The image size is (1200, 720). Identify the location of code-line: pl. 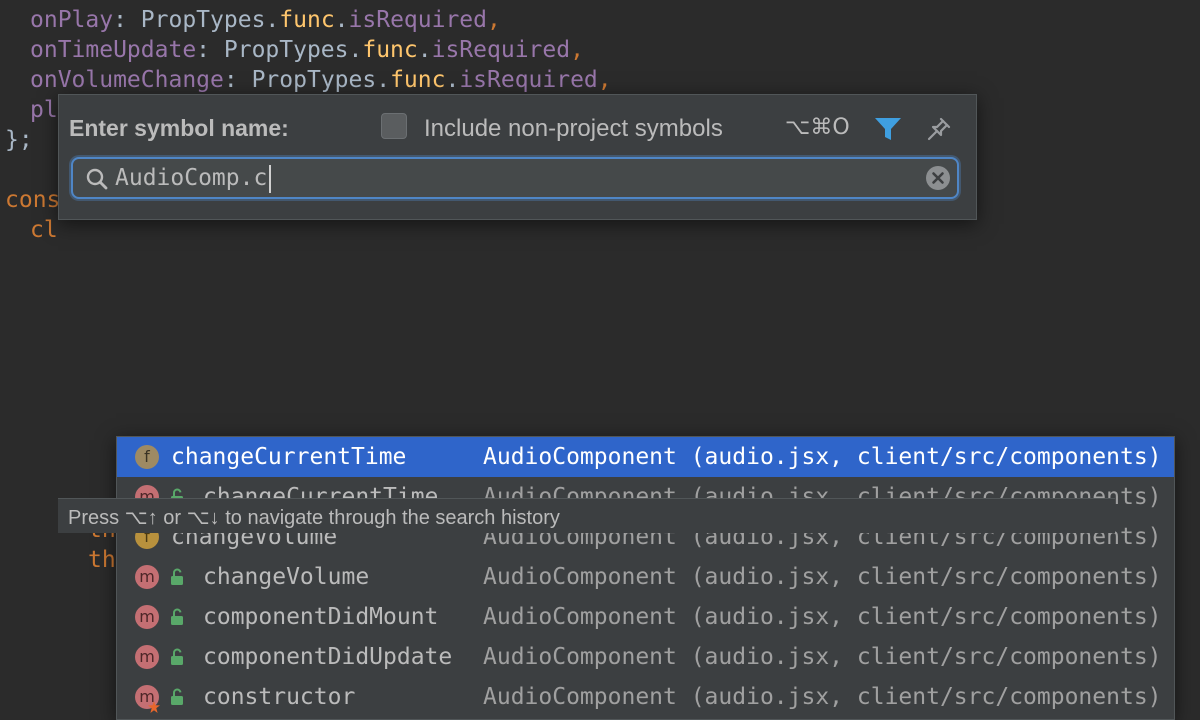
(44, 110).